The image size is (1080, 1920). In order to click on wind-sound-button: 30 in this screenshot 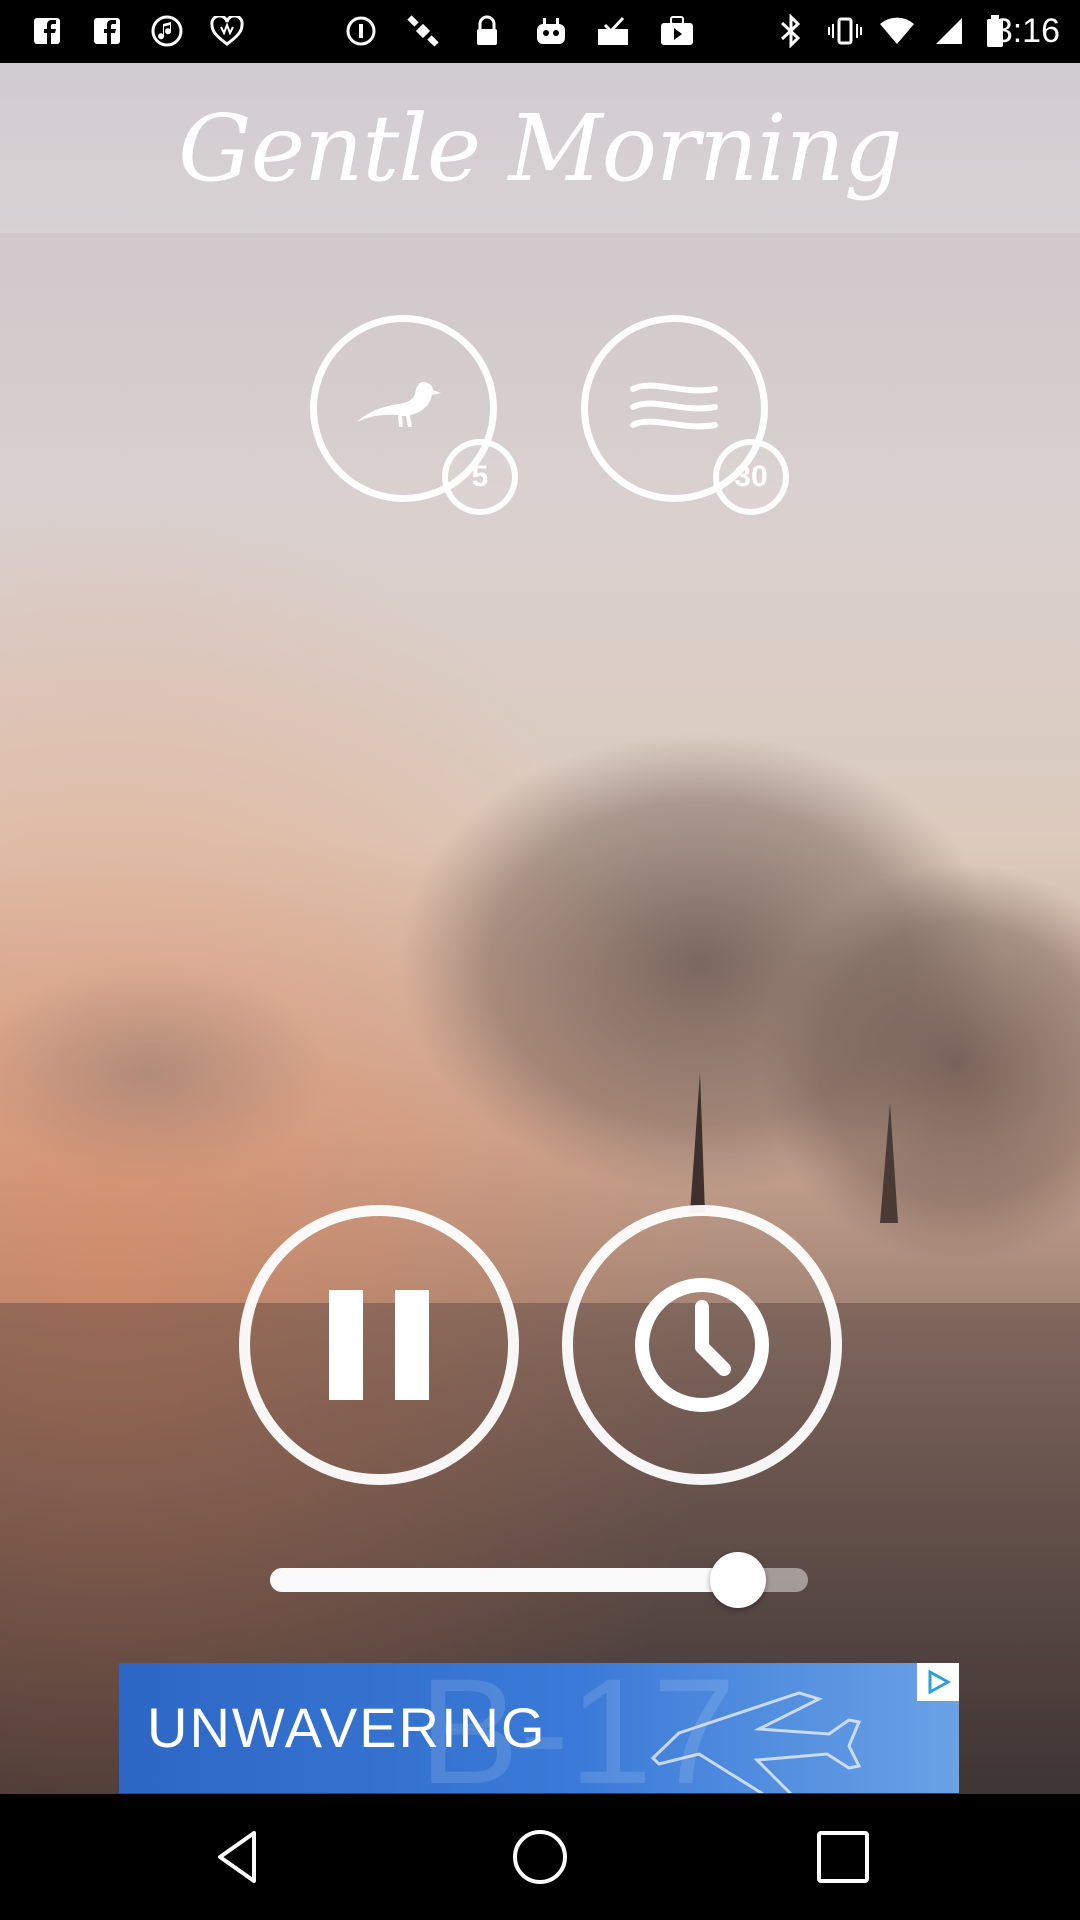, I will do `click(688, 415)`.